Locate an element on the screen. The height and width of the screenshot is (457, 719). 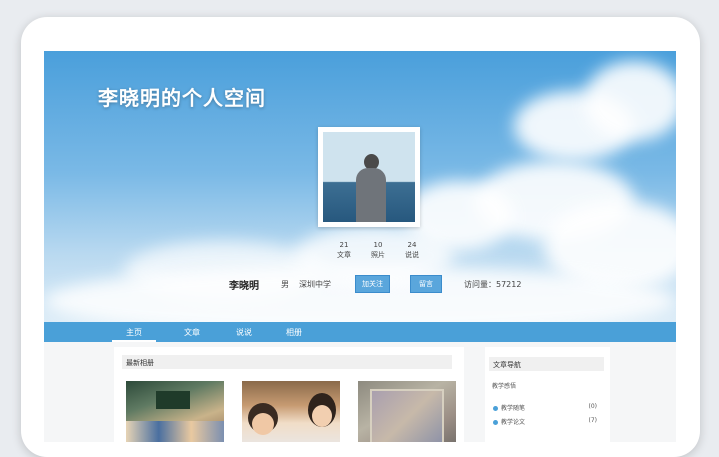
tab-posts: 说说 is located at coordinates (244, 332).